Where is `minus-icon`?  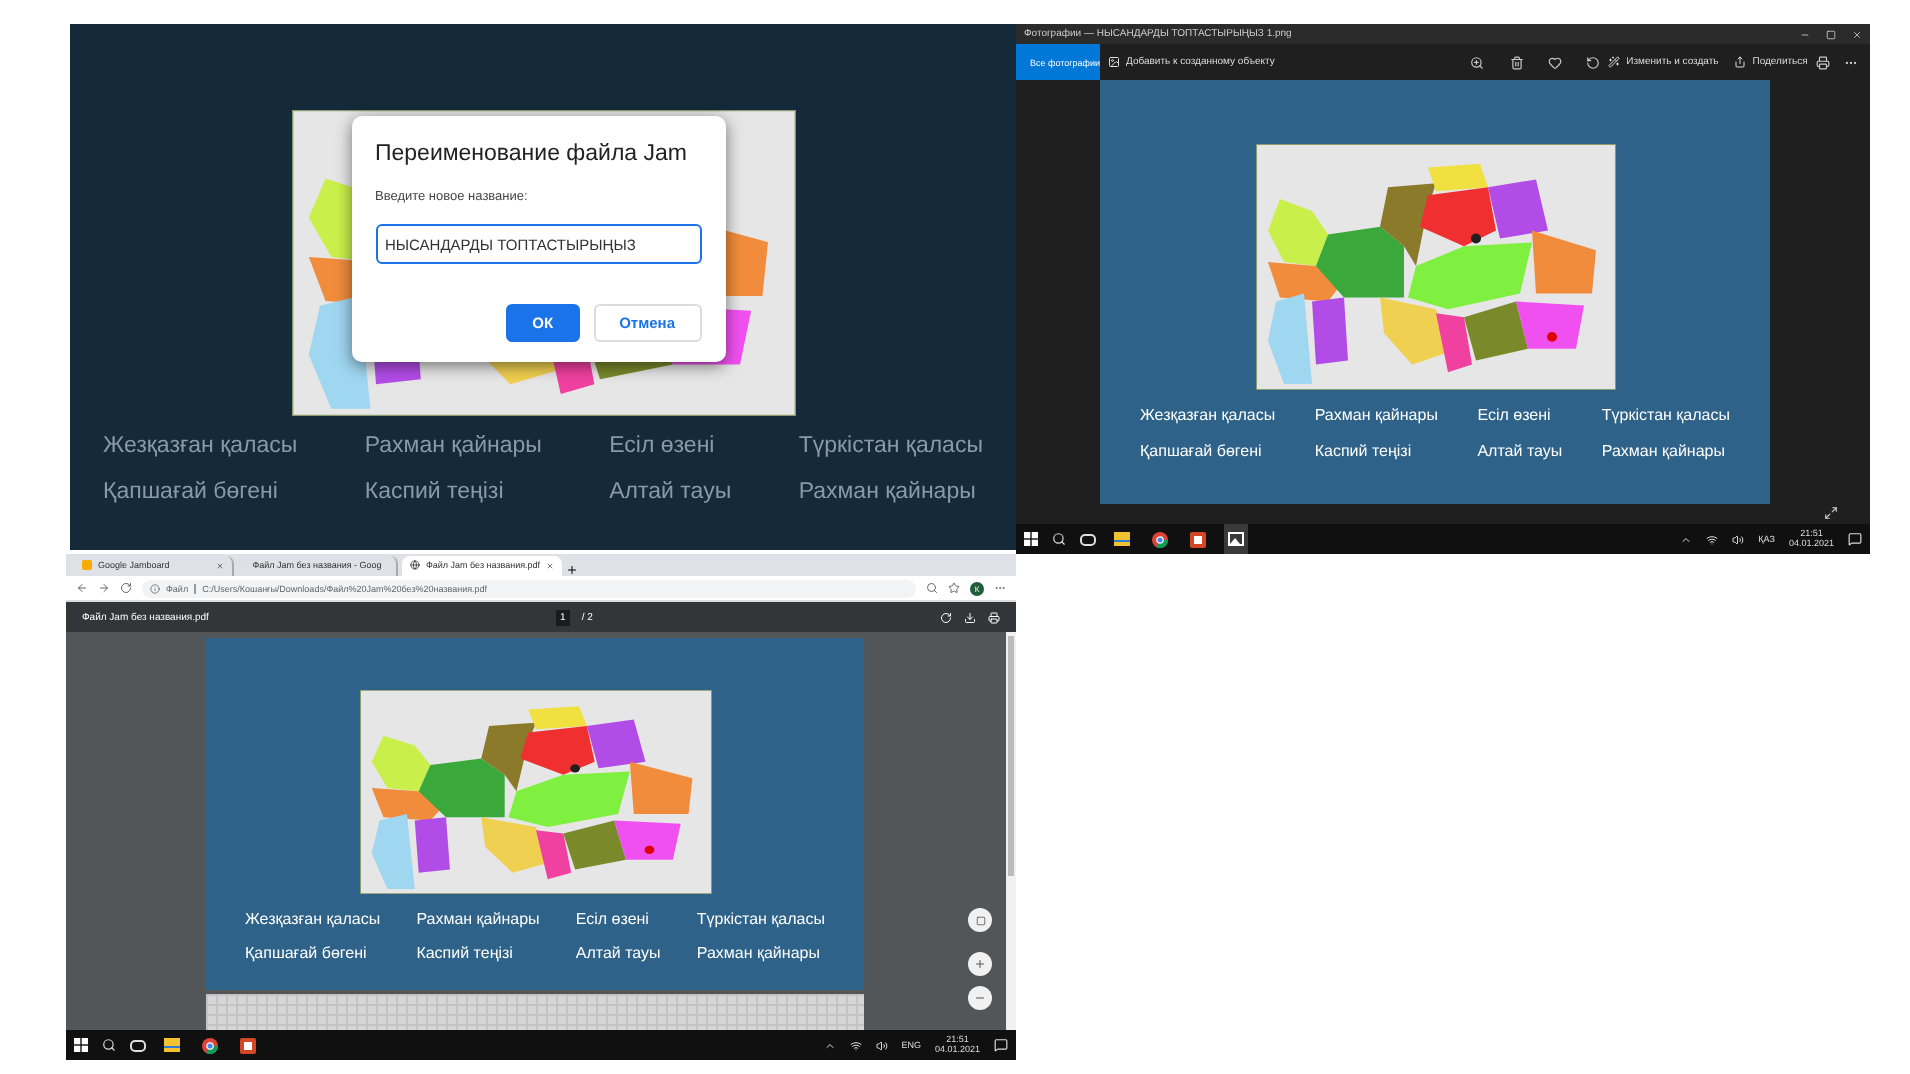
minus-icon is located at coordinates (980, 998).